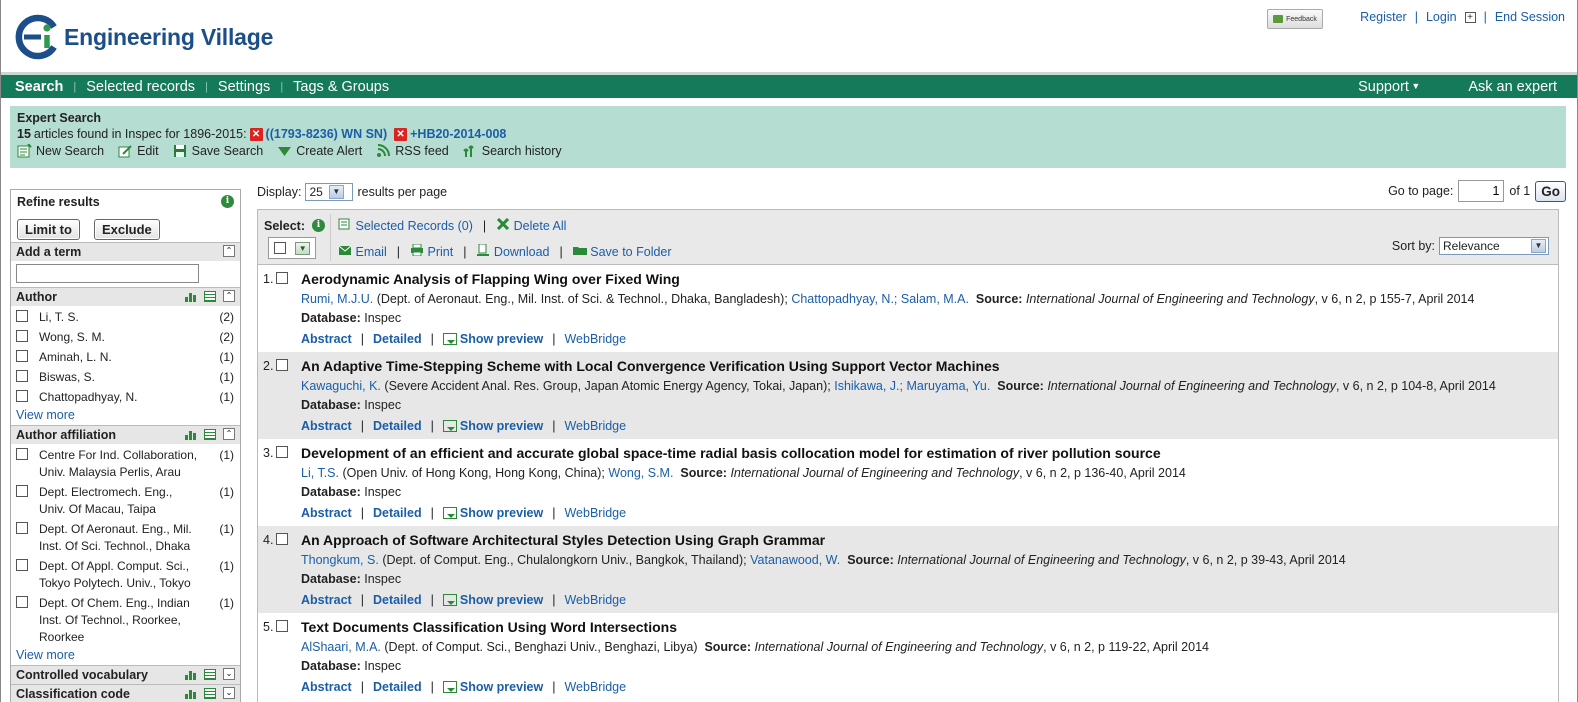 The width and height of the screenshot is (1578, 702). What do you see at coordinates (1481, 191) in the screenshot?
I see `page-number-input` at bounding box center [1481, 191].